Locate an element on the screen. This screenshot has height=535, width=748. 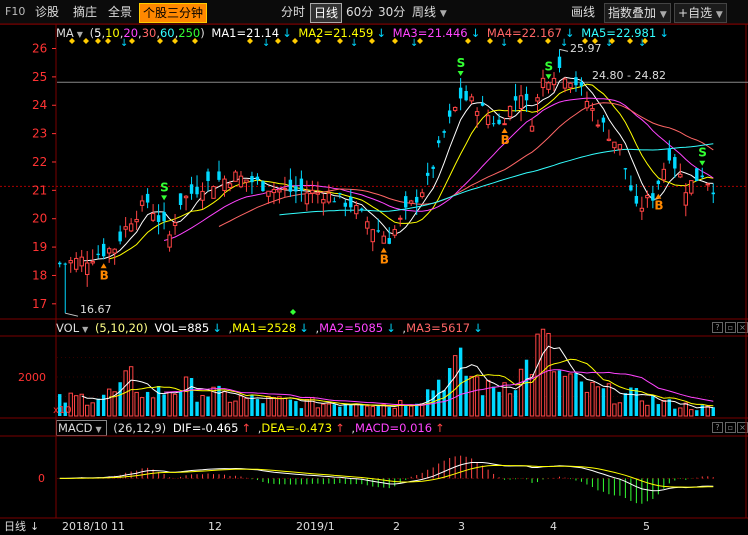
price-tick-label: 18 is located at coordinates (39, 275).